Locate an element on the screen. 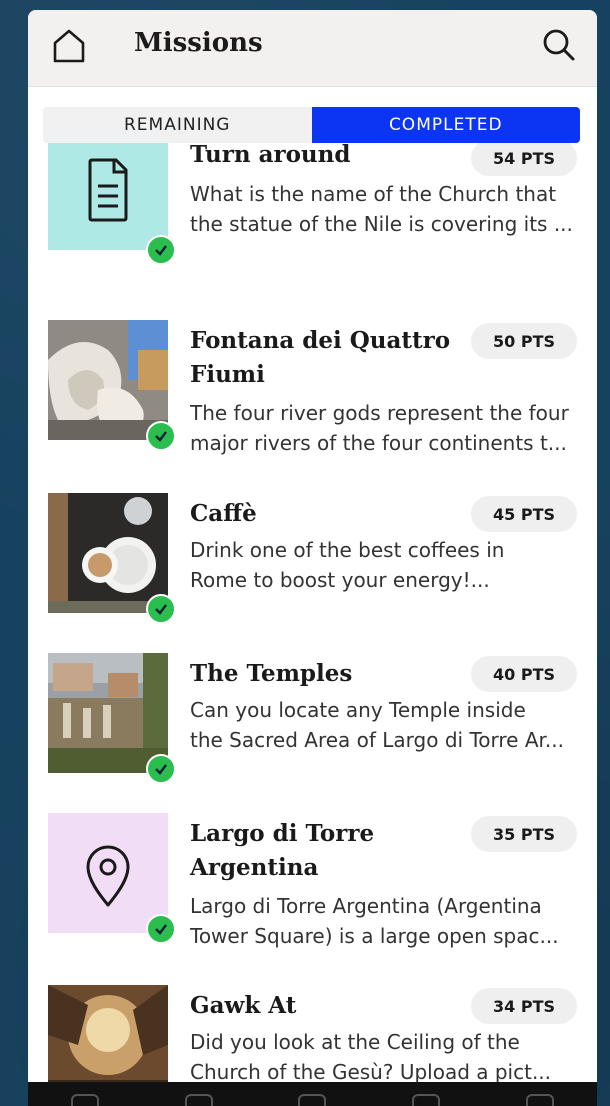  mission-name: Gawk At is located at coordinates (243, 1005).